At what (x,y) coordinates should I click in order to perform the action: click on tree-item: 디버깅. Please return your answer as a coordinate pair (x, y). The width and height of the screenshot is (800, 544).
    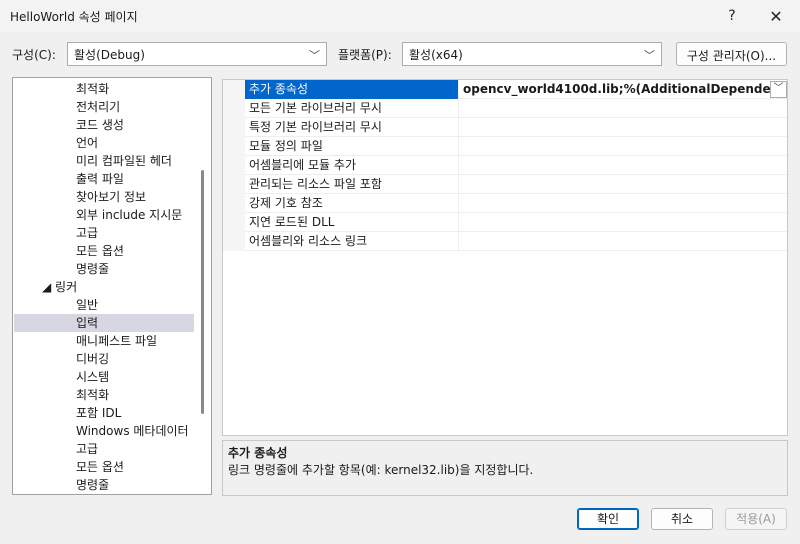
    Looking at the image, I should click on (104, 359).